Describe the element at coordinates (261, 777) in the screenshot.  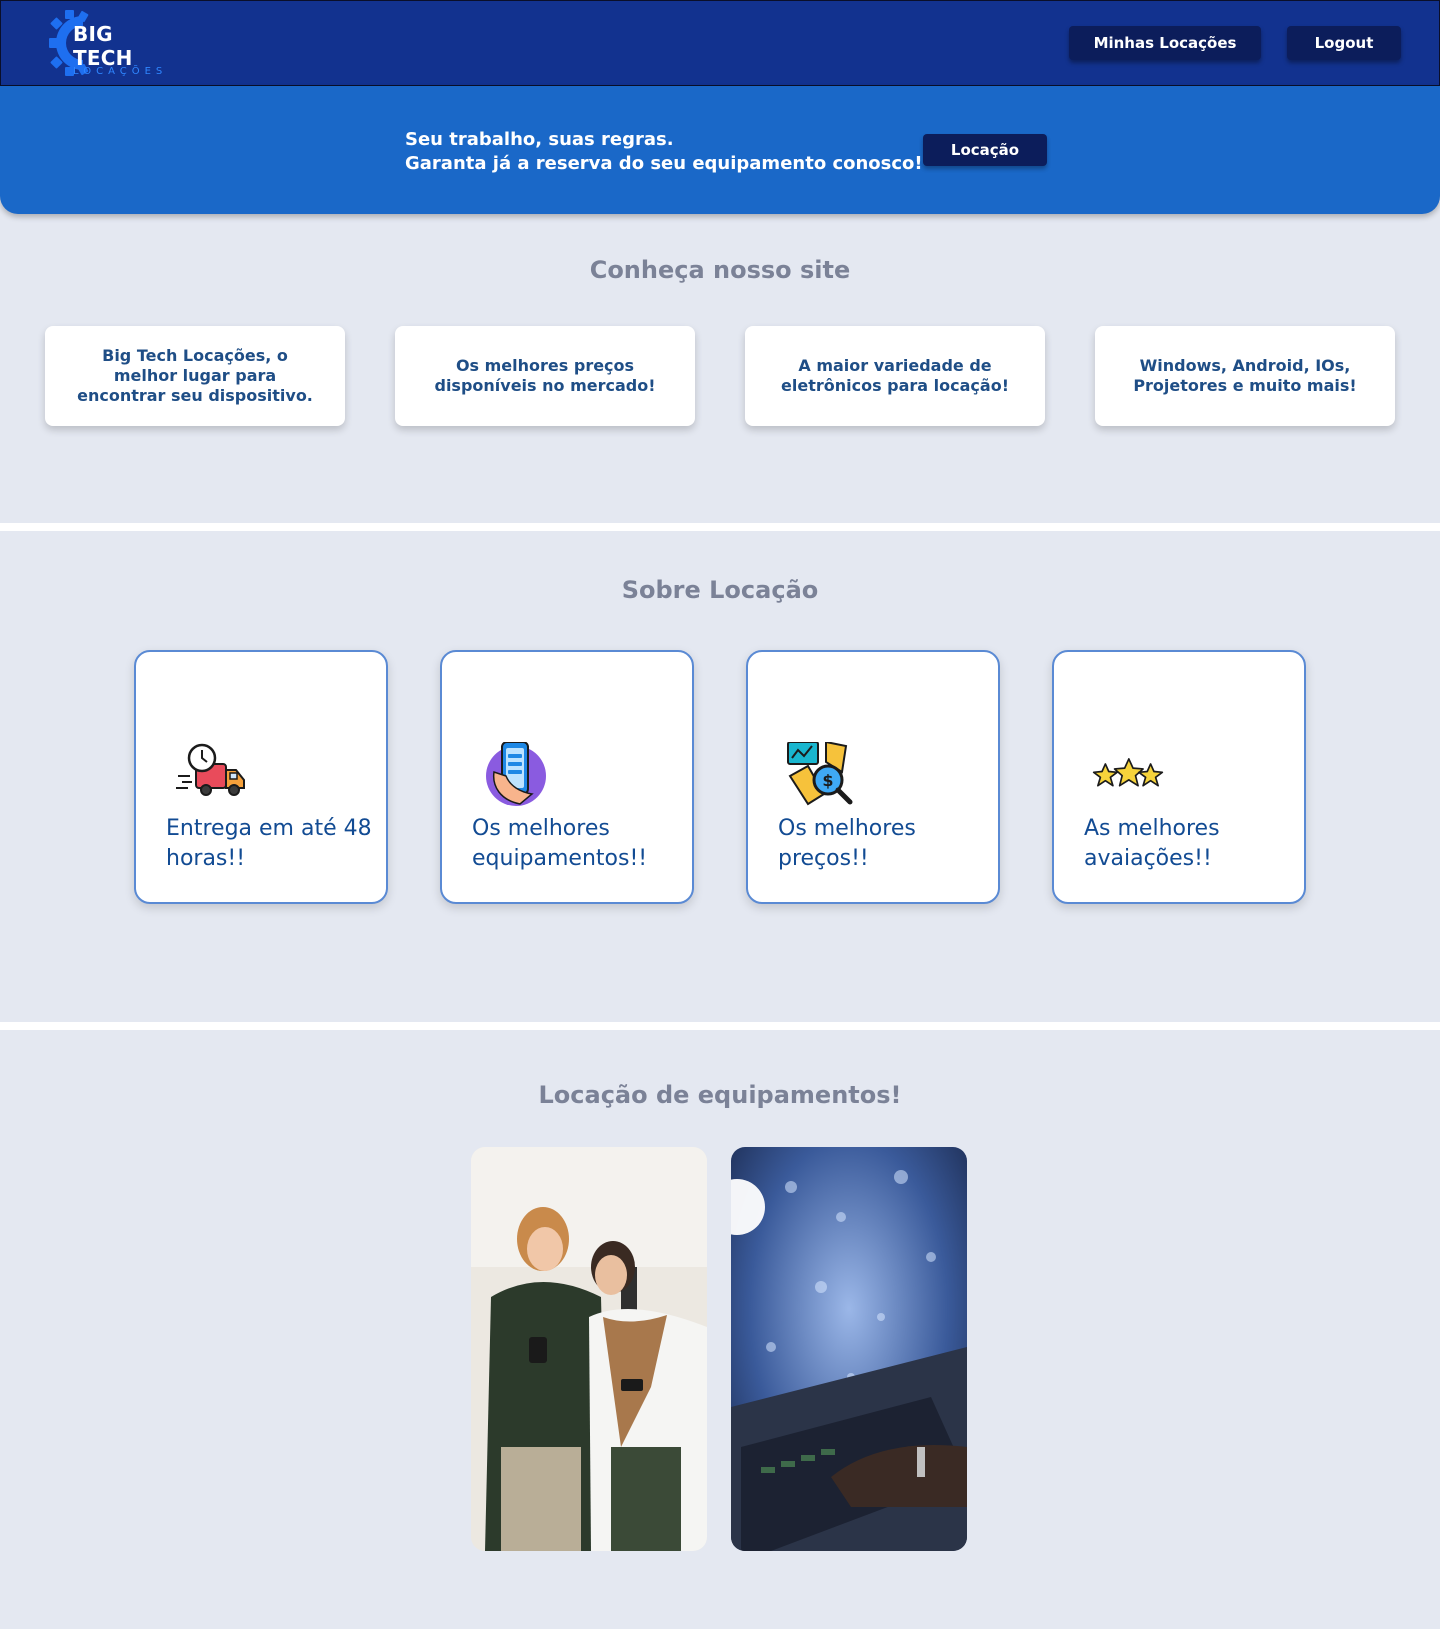
I see `feature-card-delivery: Entrega em até 48 horas!!` at that location.